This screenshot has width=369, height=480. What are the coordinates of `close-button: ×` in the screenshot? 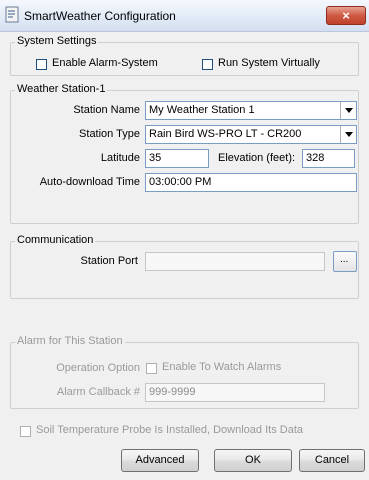 It's located at (346, 15).